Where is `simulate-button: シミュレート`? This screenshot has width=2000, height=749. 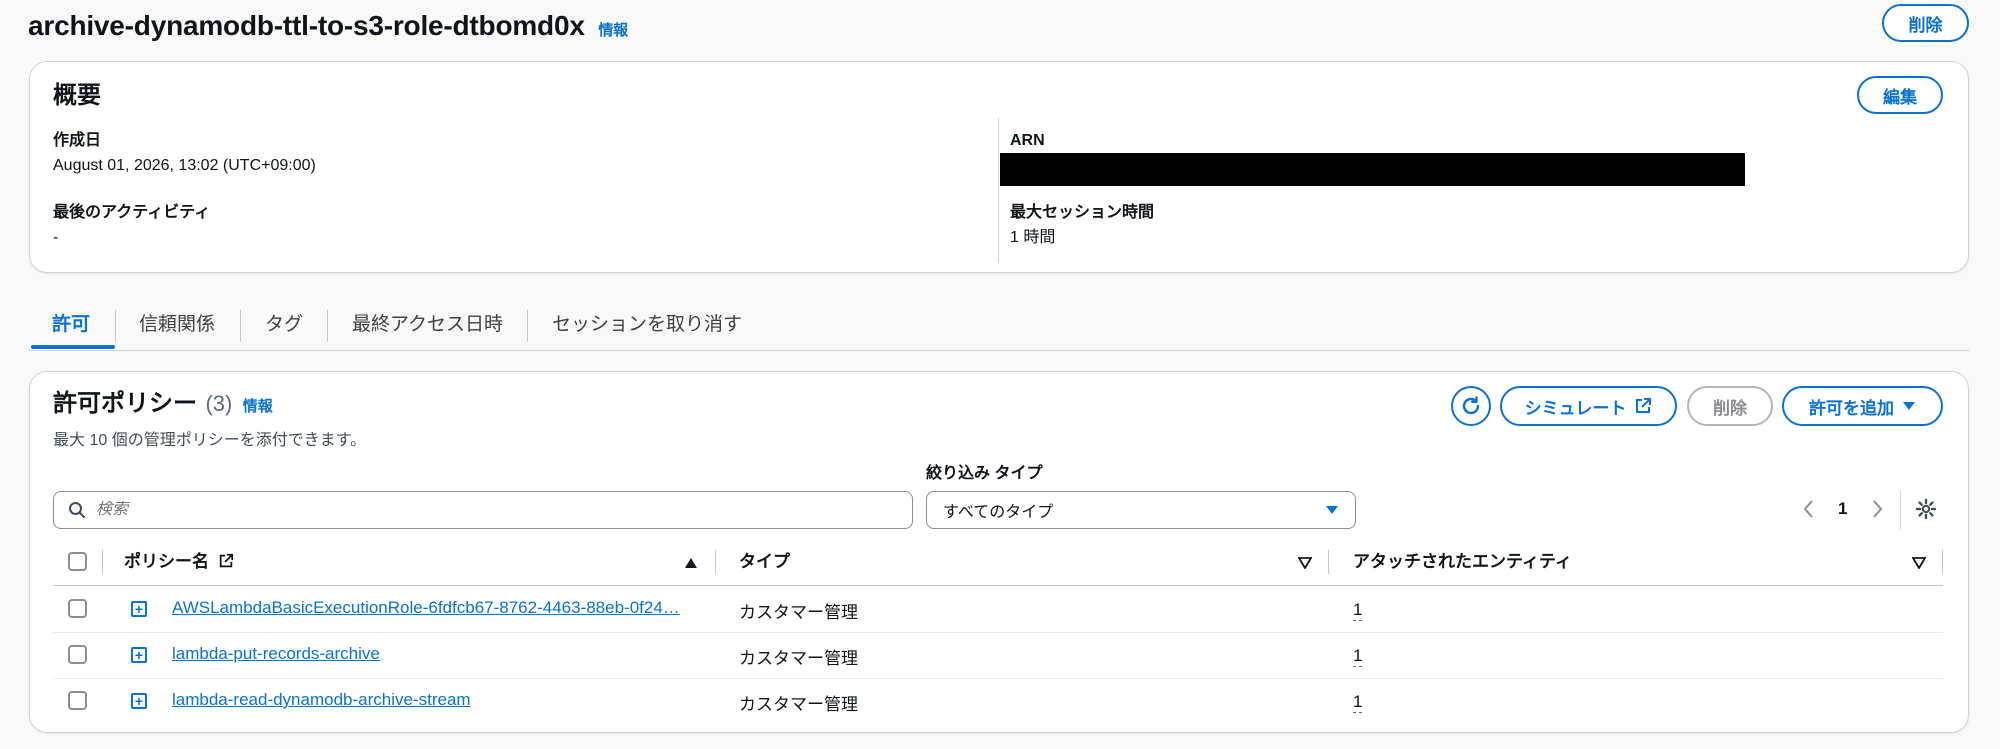 simulate-button: シミュレート is located at coordinates (1588, 406).